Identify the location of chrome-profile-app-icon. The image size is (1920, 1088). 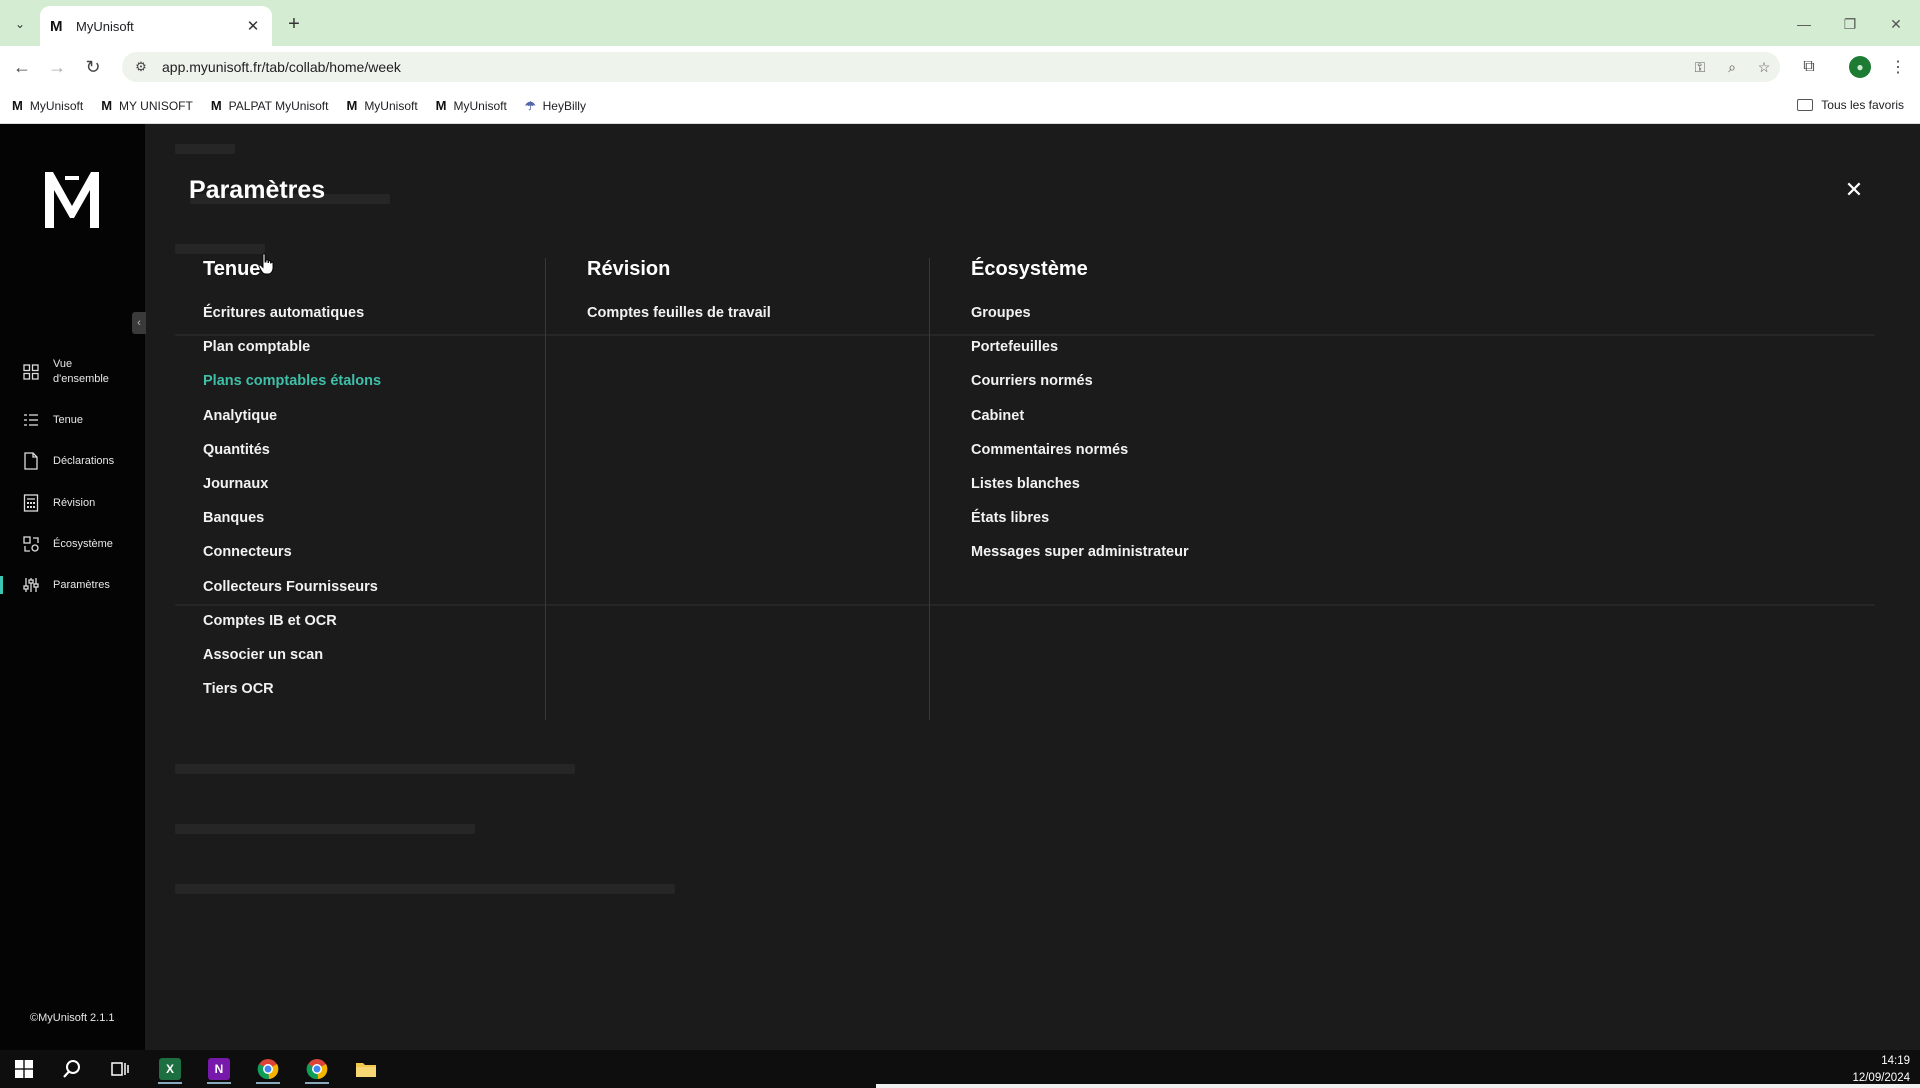
(317, 1069).